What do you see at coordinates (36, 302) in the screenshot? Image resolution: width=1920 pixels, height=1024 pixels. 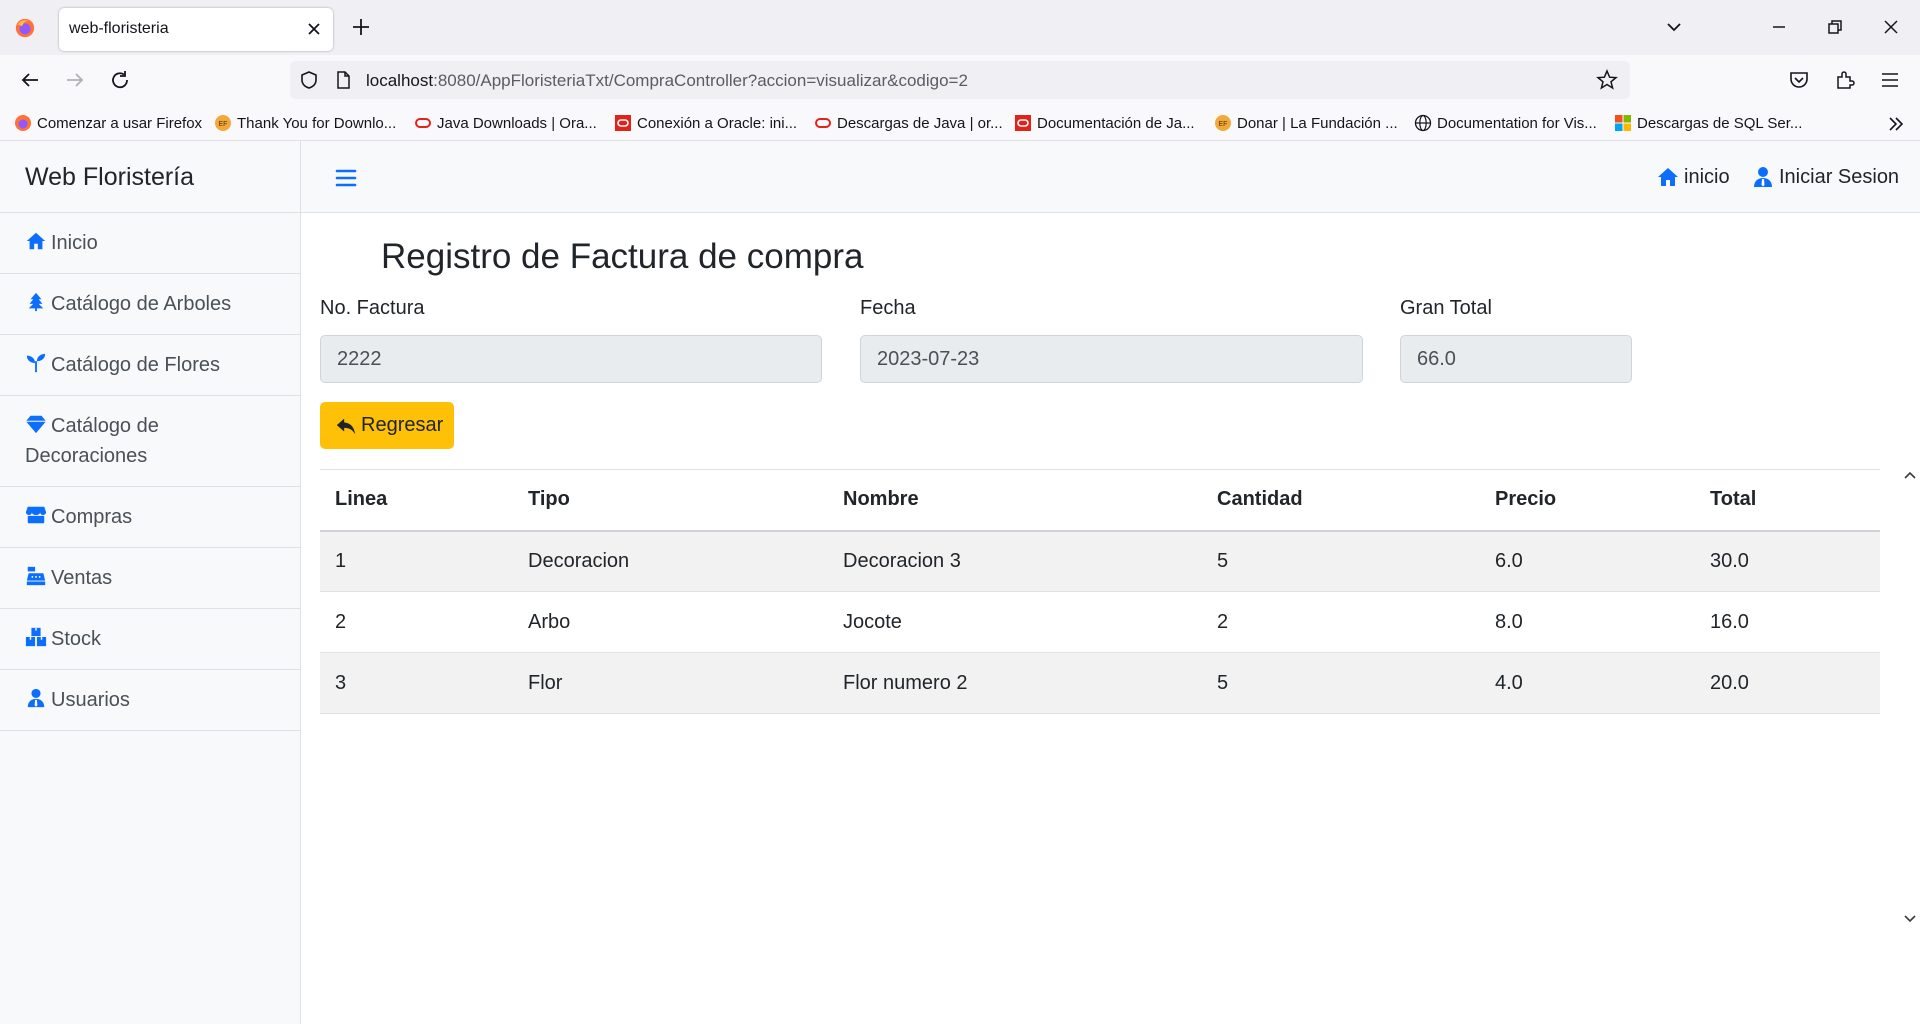 I see `tree-icon` at bounding box center [36, 302].